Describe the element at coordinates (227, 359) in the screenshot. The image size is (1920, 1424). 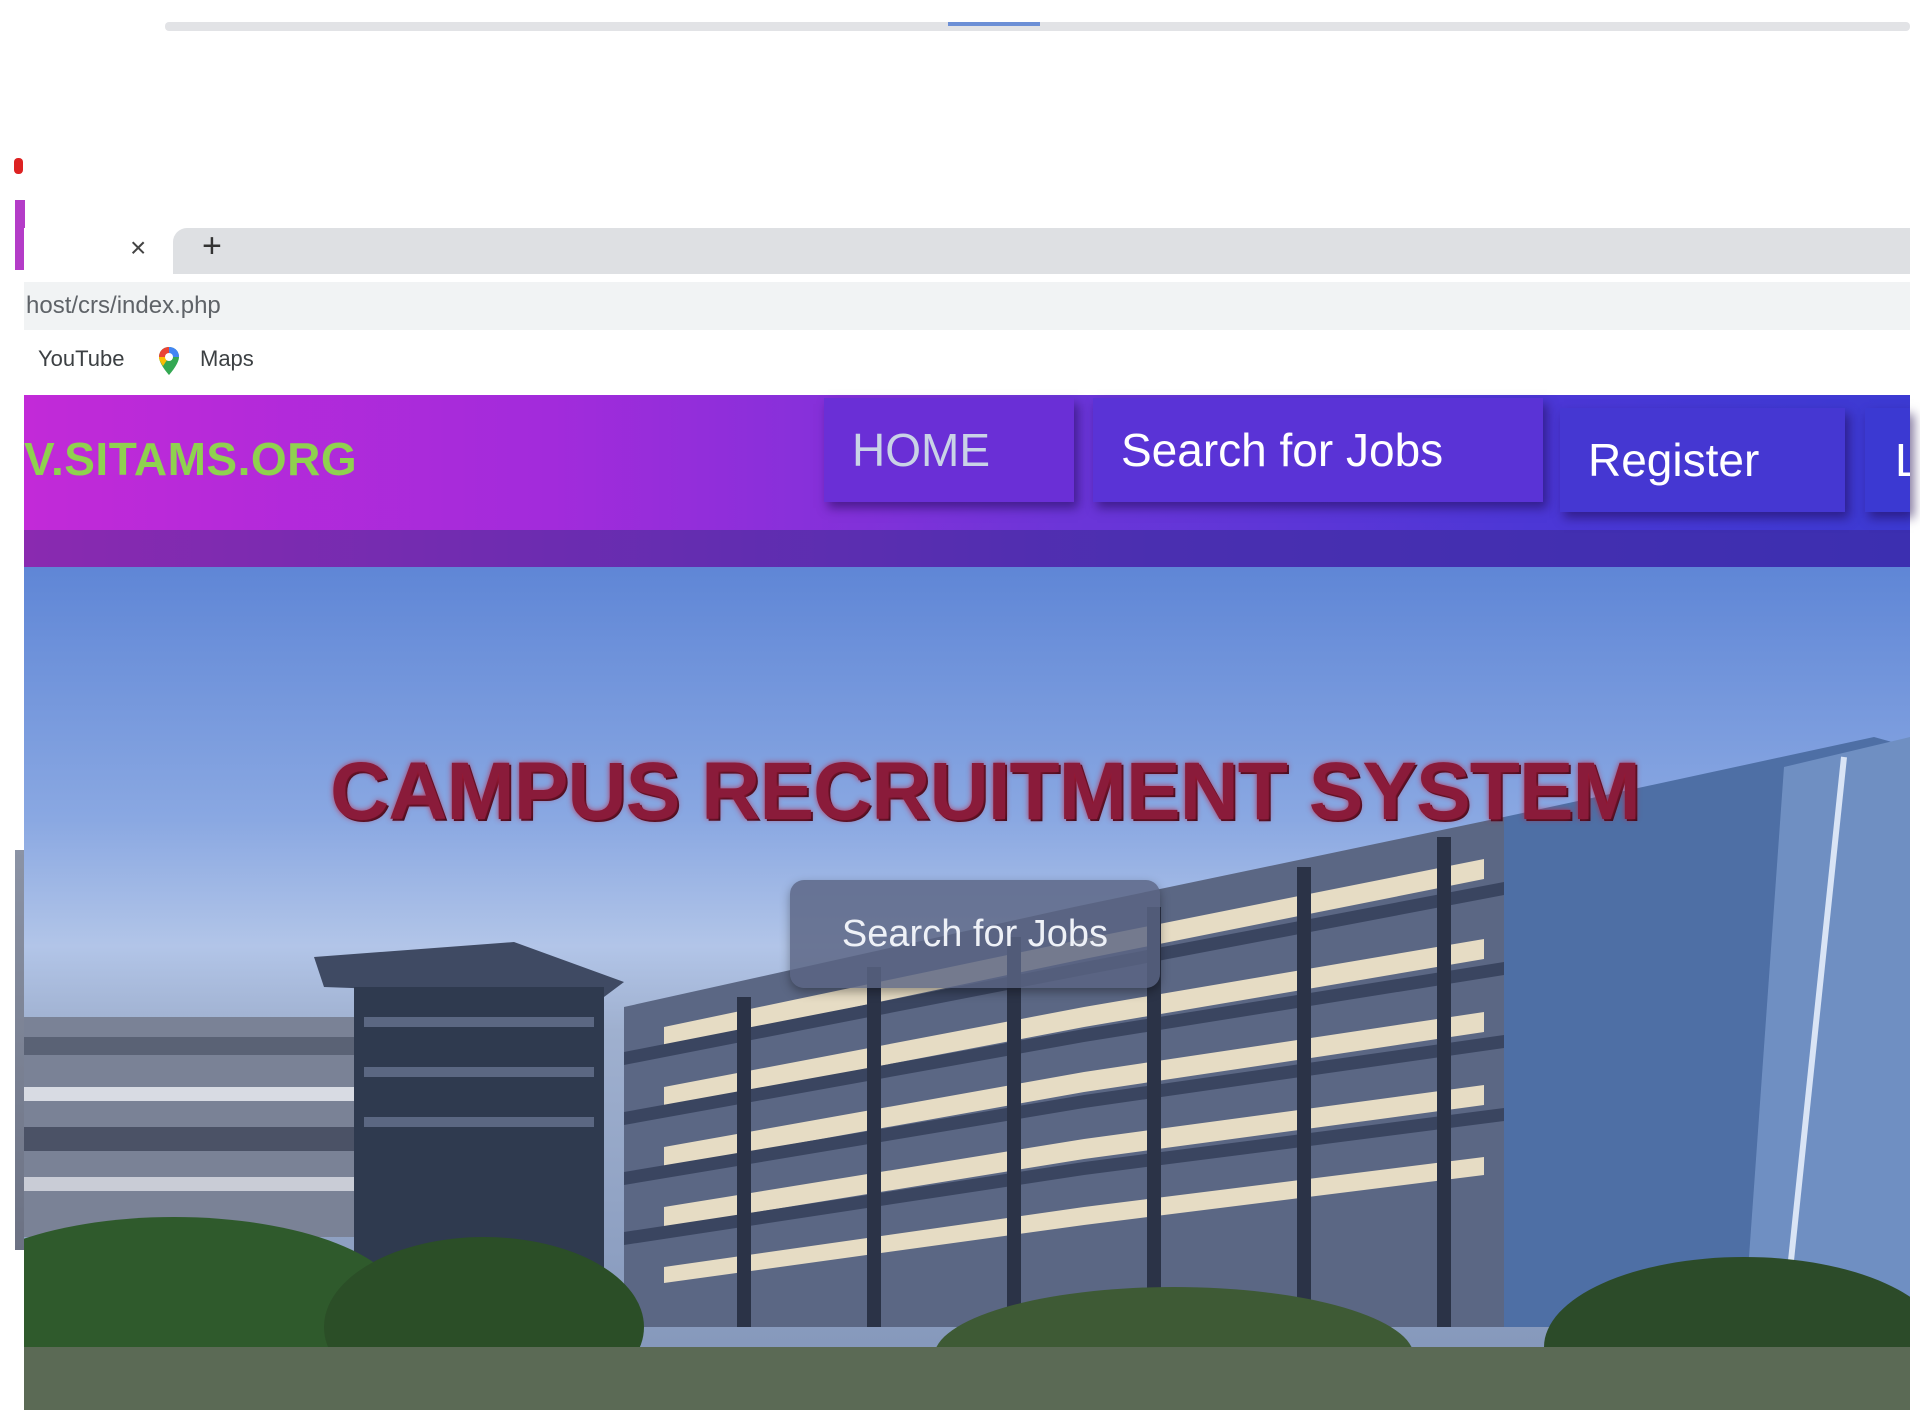
I see `bookmark-maps: Maps` at that location.